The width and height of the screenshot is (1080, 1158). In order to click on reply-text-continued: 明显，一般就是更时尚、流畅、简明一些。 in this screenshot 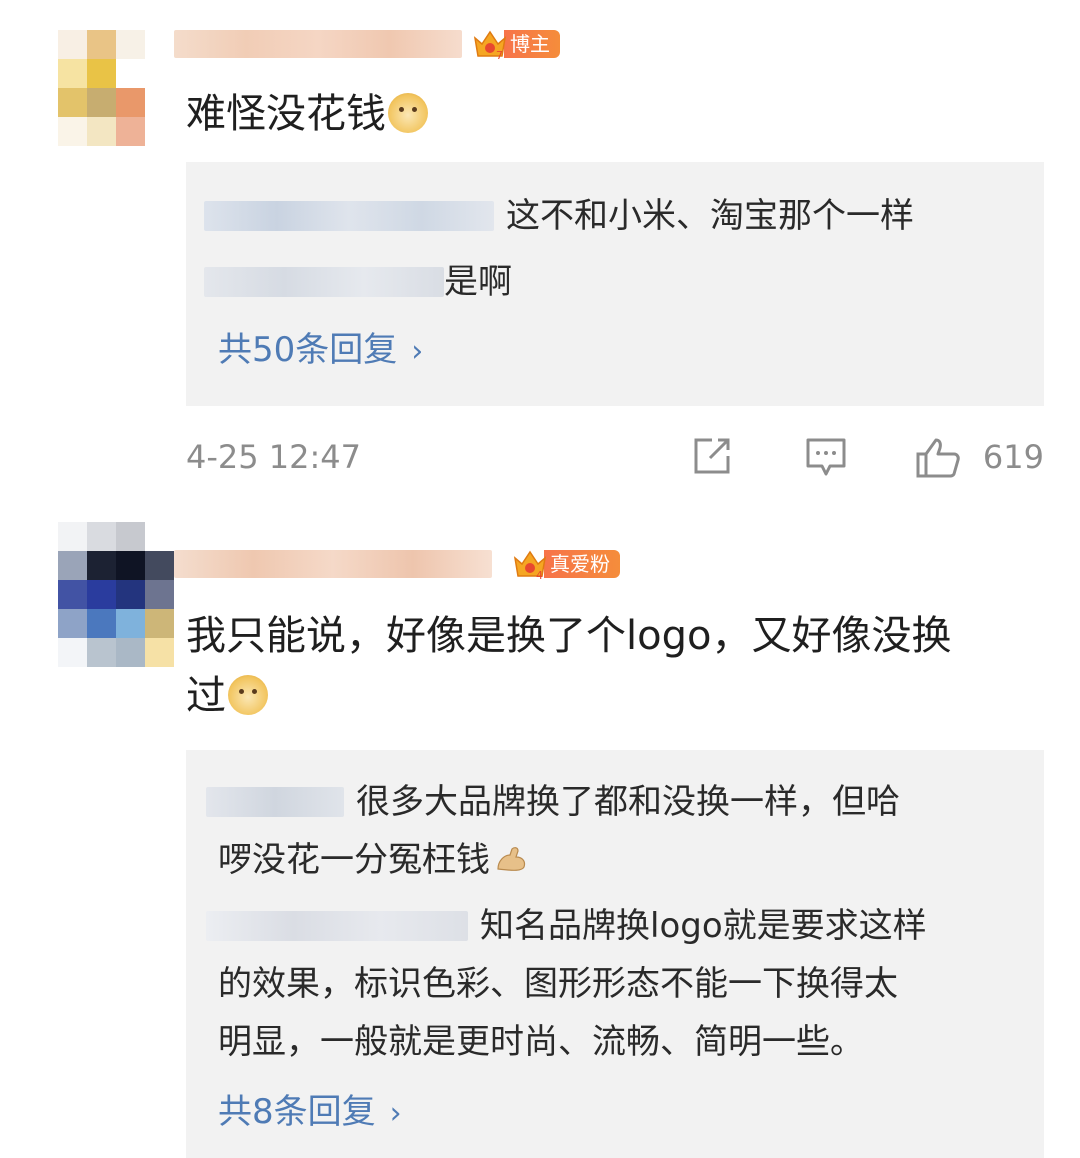, I will do `click(541, 1042)`.